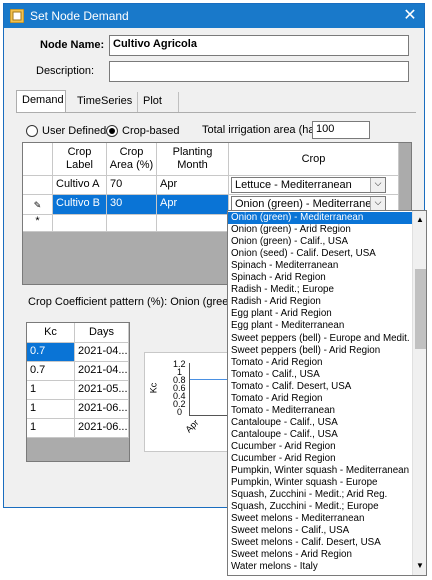  Describe the element at coordinates (320, 411) in the screenshot. I see `dropdown-option: Tomato - Mediterranean` at that location.